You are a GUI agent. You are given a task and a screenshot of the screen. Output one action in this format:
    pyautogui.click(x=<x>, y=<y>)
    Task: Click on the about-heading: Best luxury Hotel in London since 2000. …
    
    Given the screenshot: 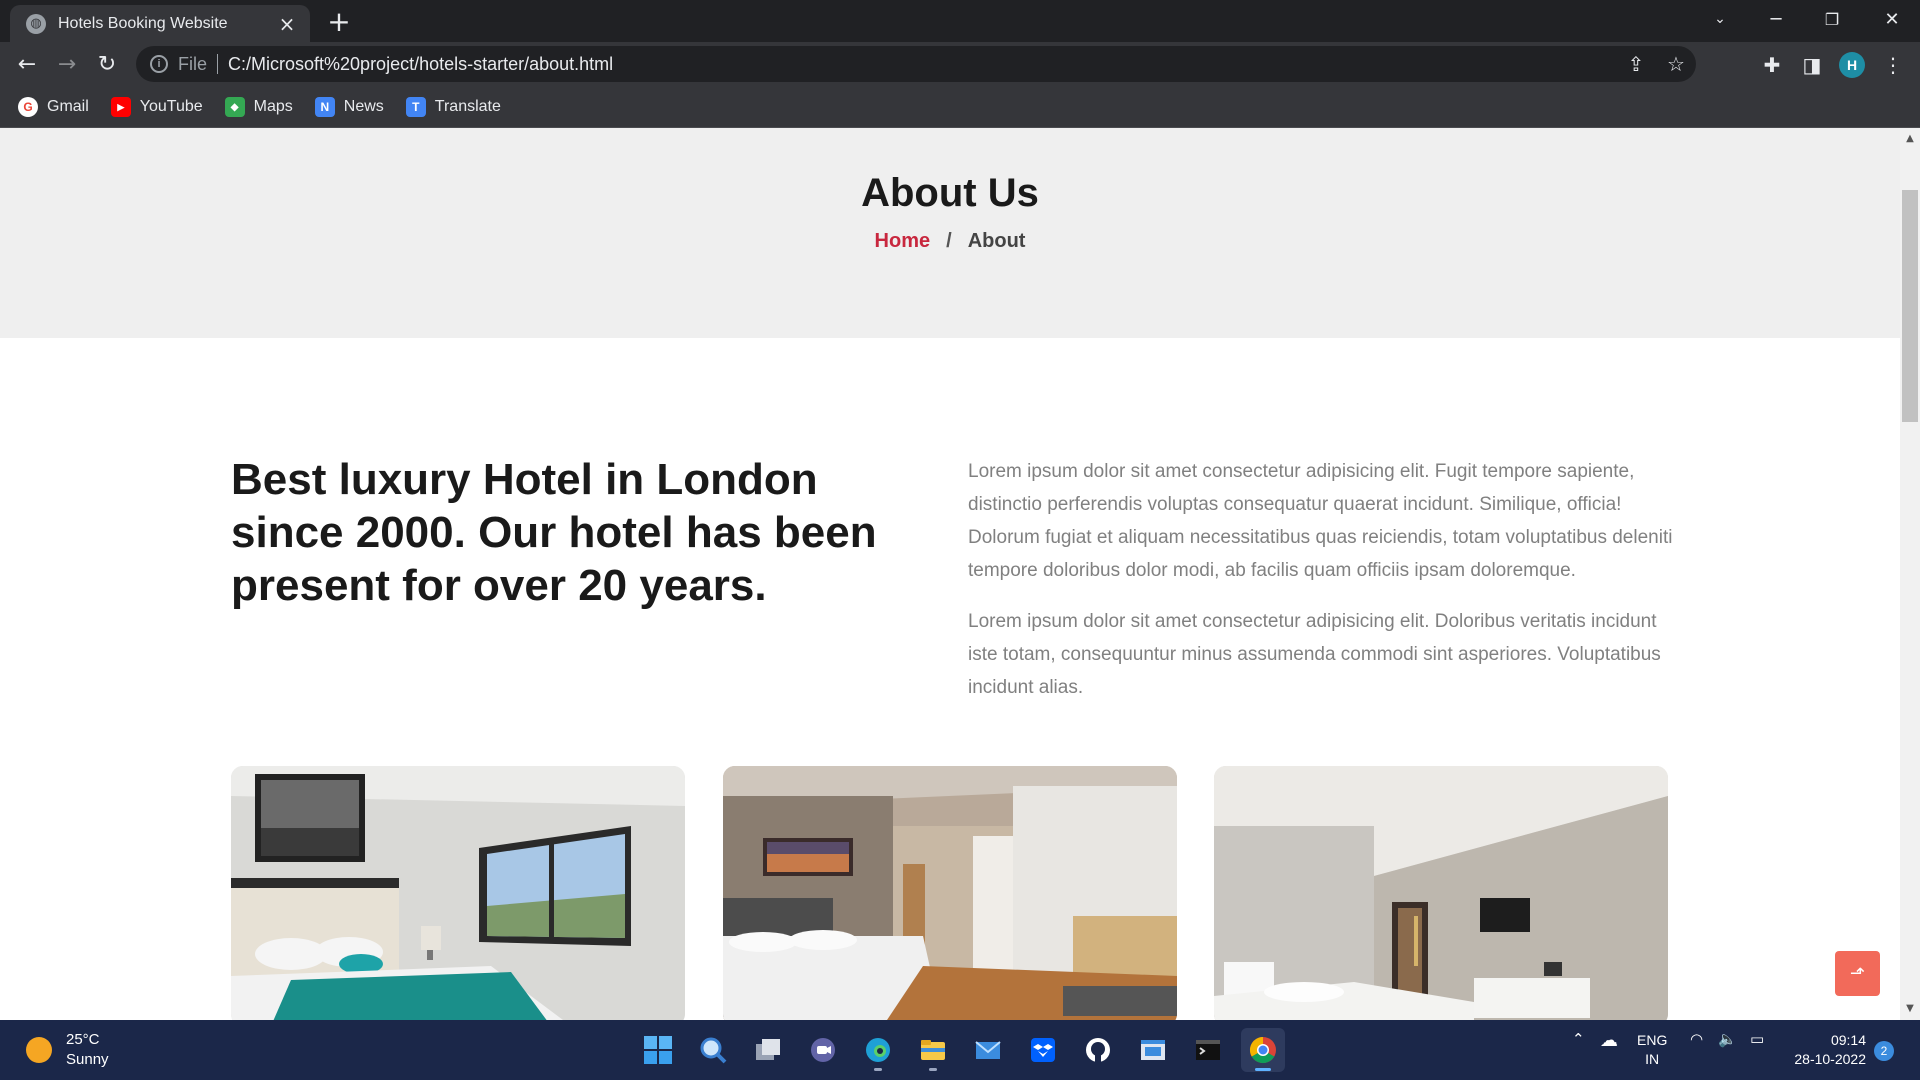 What is the action you would take?
    pyautogui.click(x=554, y=532)
    